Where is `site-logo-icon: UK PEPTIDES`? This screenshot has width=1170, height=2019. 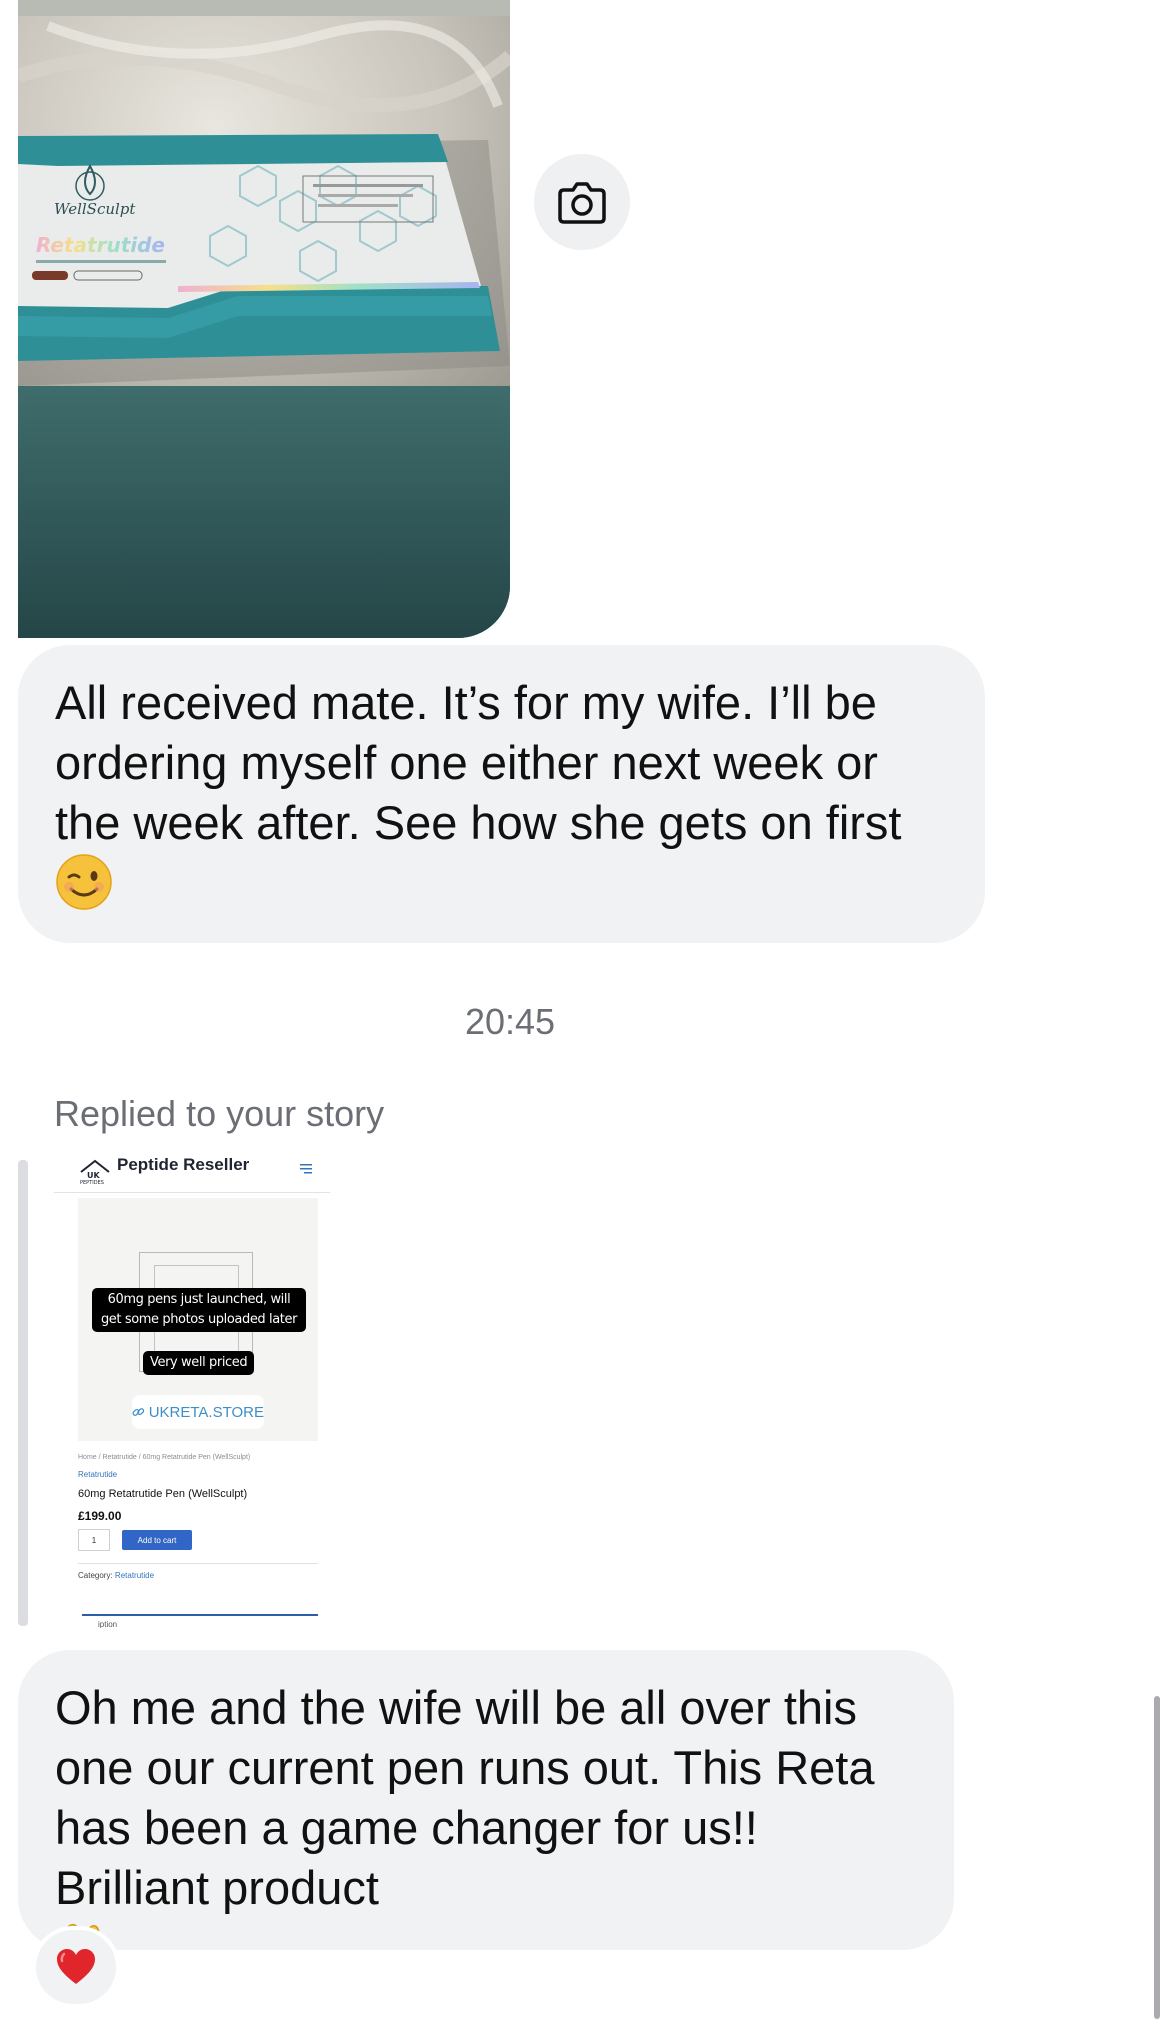
site-logo-icon: UK PEPTIDES is located at coordinates (95, 1171).